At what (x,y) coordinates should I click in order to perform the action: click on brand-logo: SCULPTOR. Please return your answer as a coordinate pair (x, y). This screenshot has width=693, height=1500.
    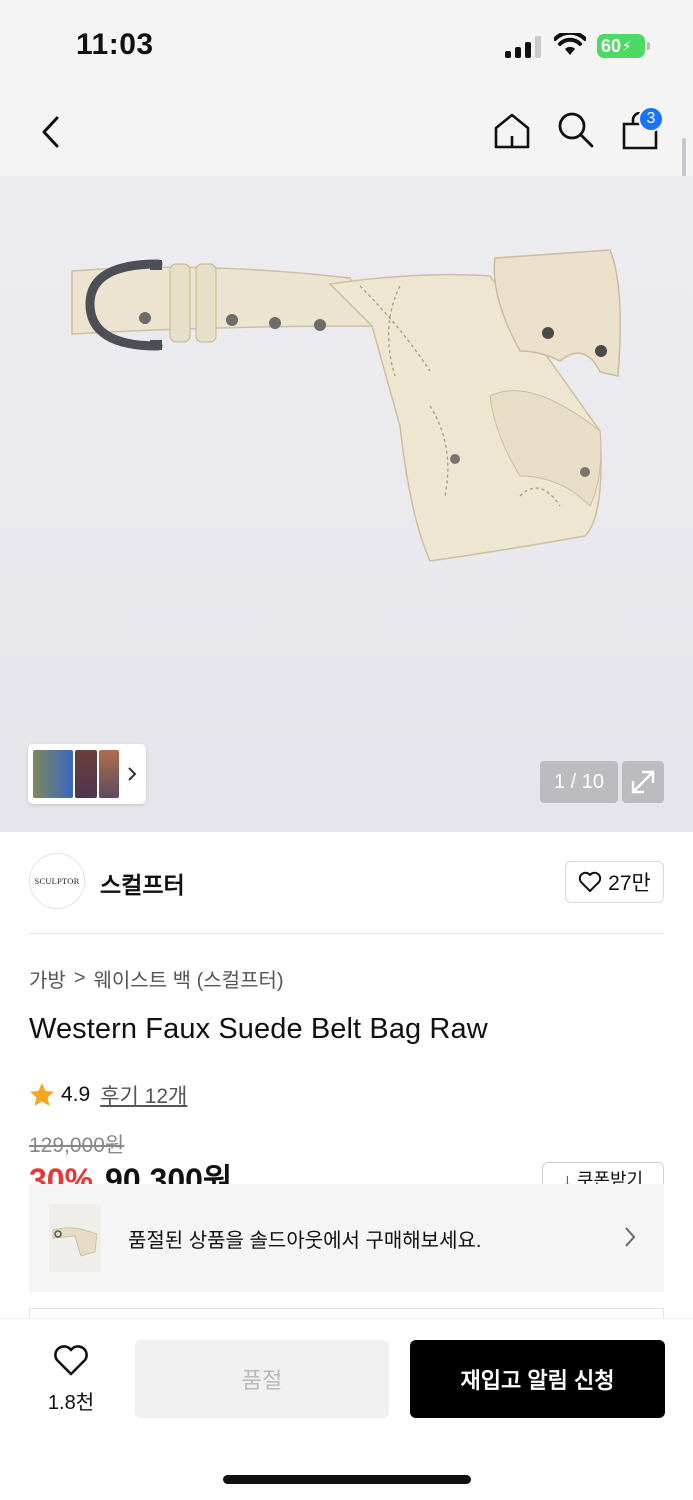
    Looking at the image, I should click on (57, 881).